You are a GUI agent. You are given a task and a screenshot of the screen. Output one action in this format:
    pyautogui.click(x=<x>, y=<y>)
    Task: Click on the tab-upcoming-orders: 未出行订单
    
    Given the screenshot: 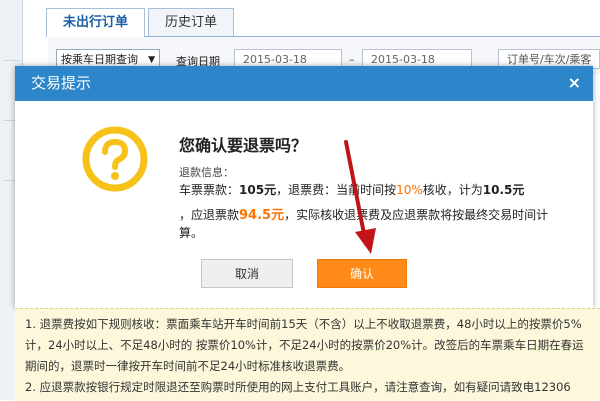 What is the action you would take?
    pyautogui.click(x=96, y=22)
    